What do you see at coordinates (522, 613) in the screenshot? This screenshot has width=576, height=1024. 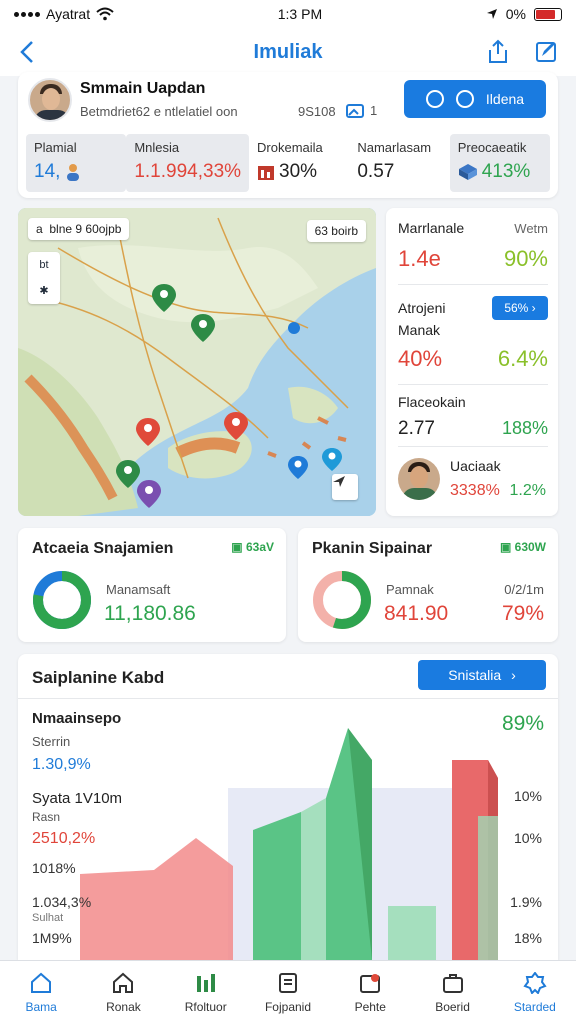 I see `kpi-right-pct: 79%` at bounding box center [522, 613].